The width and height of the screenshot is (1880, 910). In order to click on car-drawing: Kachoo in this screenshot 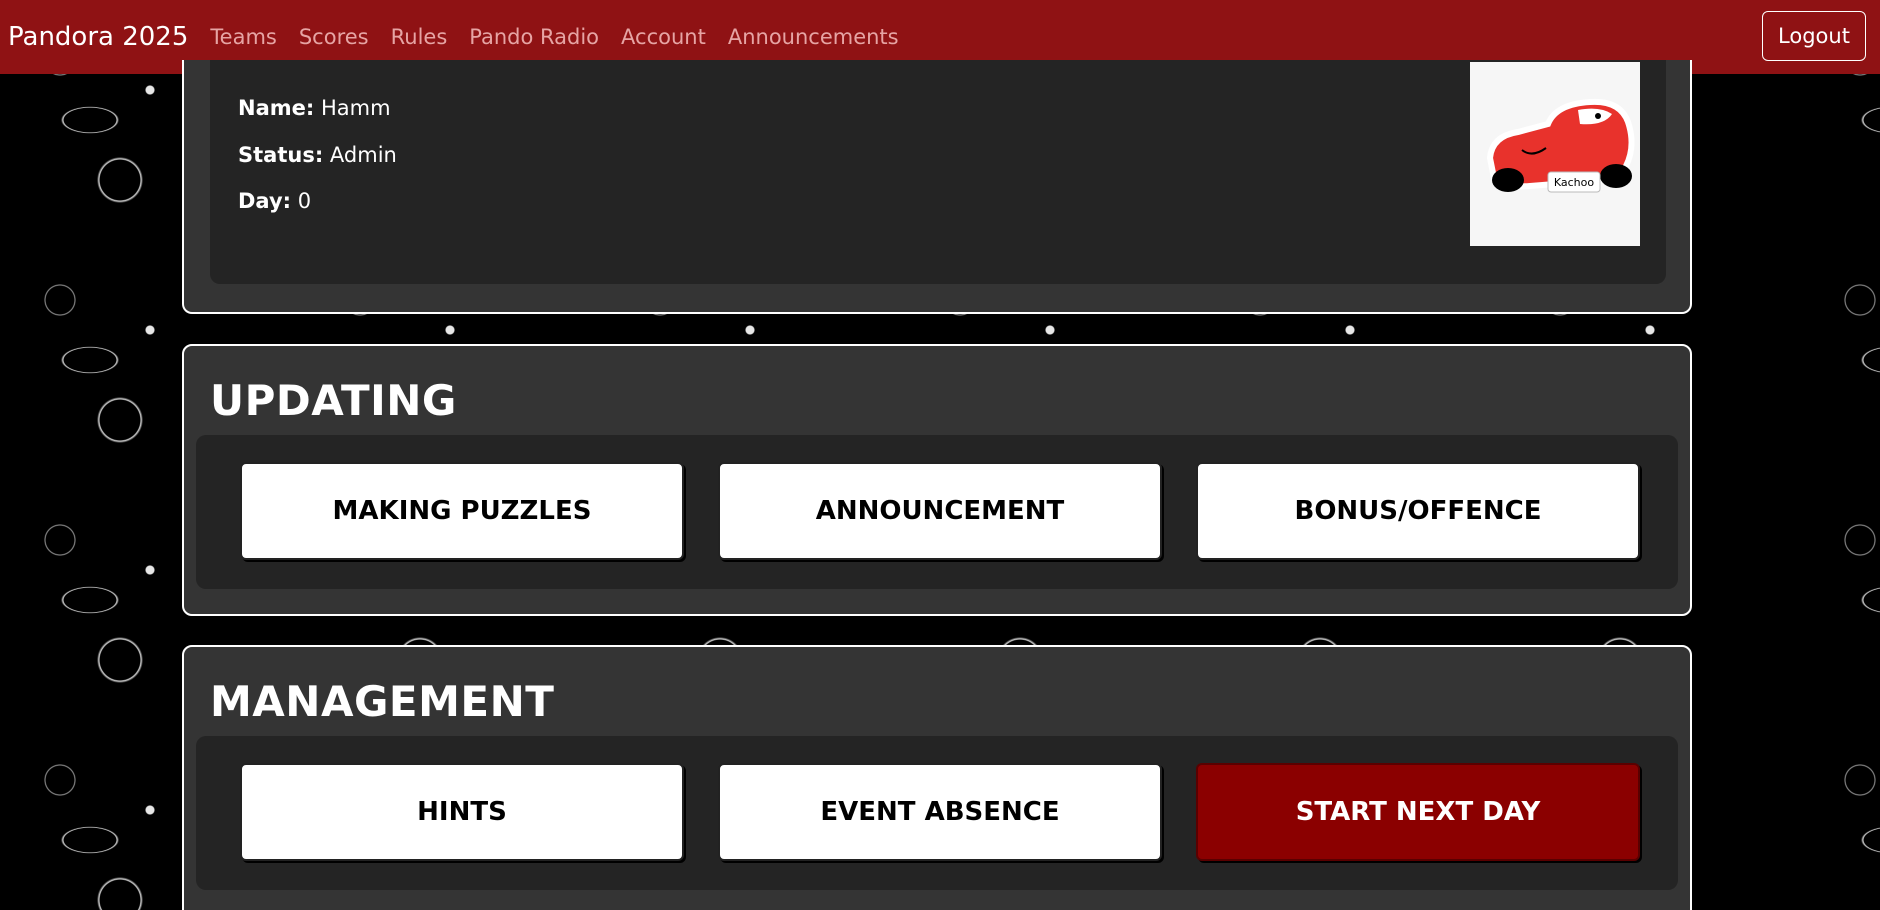, I will do `click(1560, 145)`.